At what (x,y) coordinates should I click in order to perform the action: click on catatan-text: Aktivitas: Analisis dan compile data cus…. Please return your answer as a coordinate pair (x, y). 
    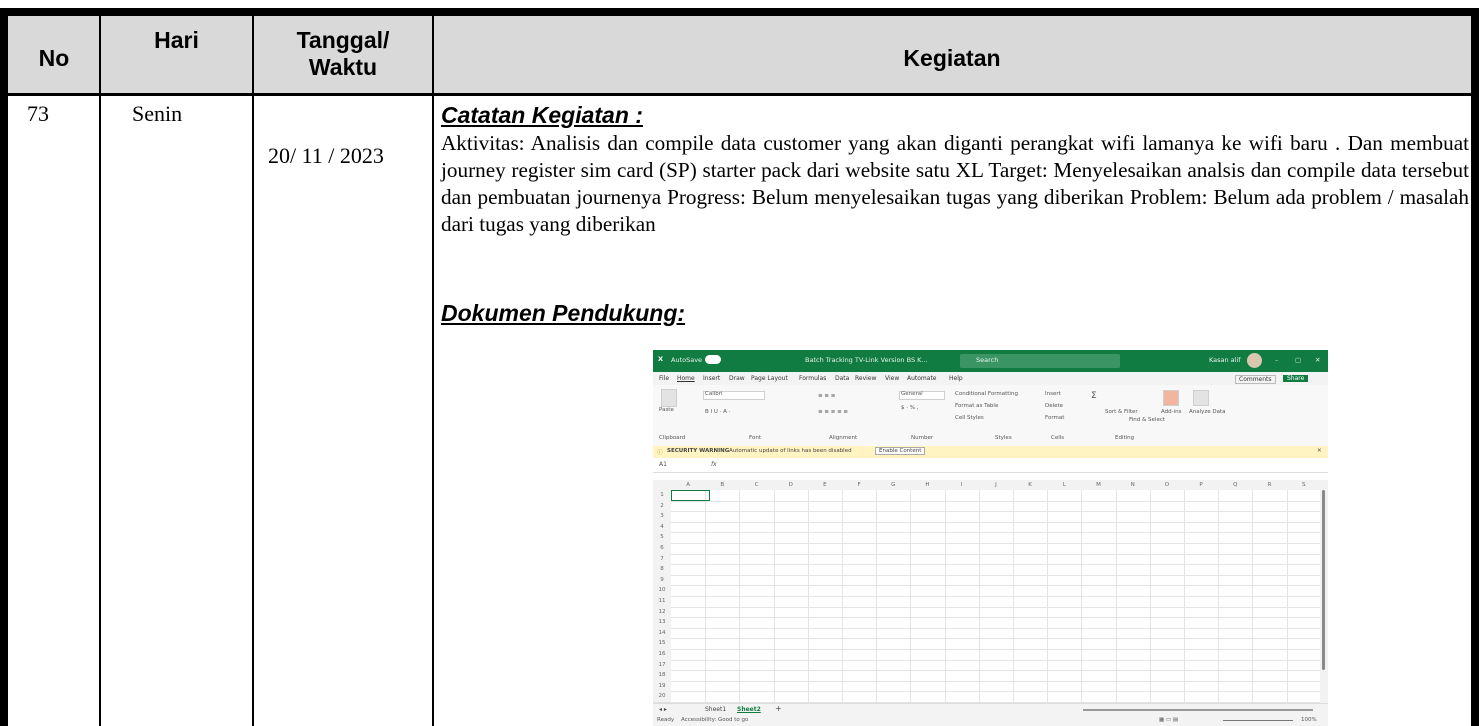
    Looking at the image, I should click on (955, 183).